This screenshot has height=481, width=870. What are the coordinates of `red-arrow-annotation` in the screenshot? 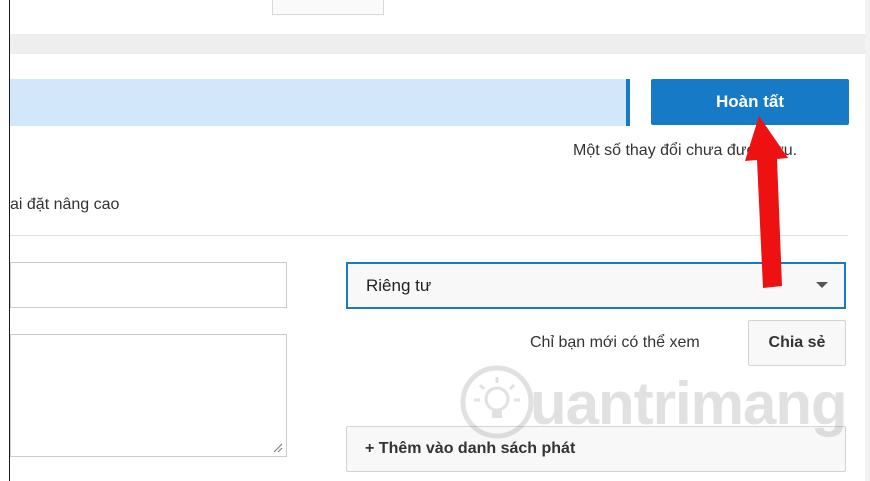 It's located at (766, 202).